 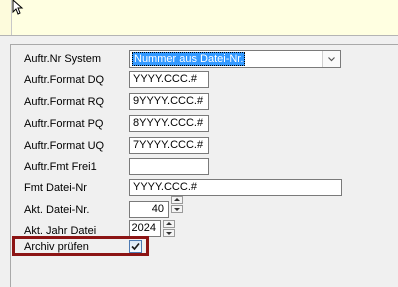 What do you see at coordinates (6, 17) in the screenshot?
I see `note-area-gutter` at bounding box center [6, 17].